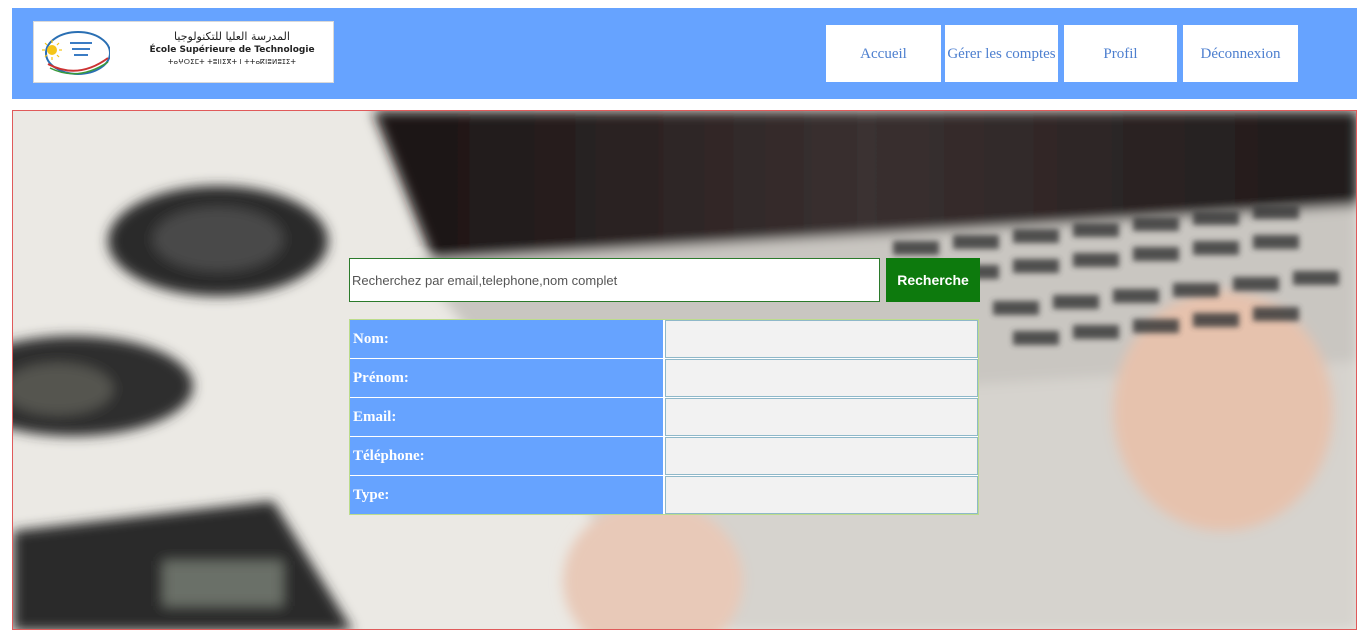  I want to click on table-label-telephone: Téléphone:, so click(506, 456).